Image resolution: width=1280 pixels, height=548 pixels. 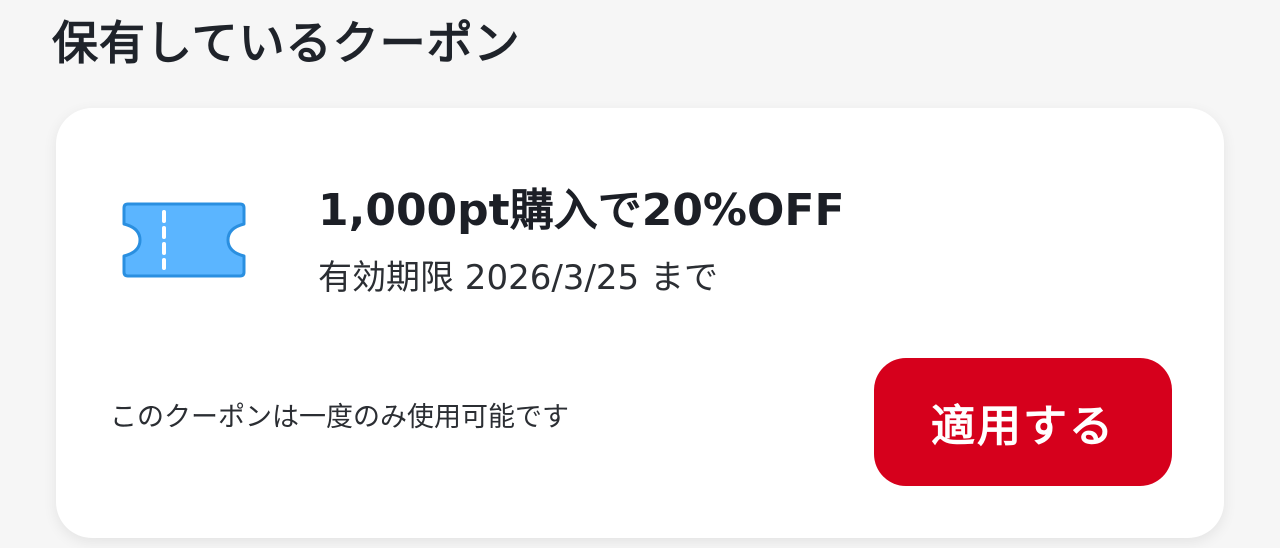 I want to click on coupon-usage-note: このクーポンは一度のみ使用可能です, so click(x=339, y=417).